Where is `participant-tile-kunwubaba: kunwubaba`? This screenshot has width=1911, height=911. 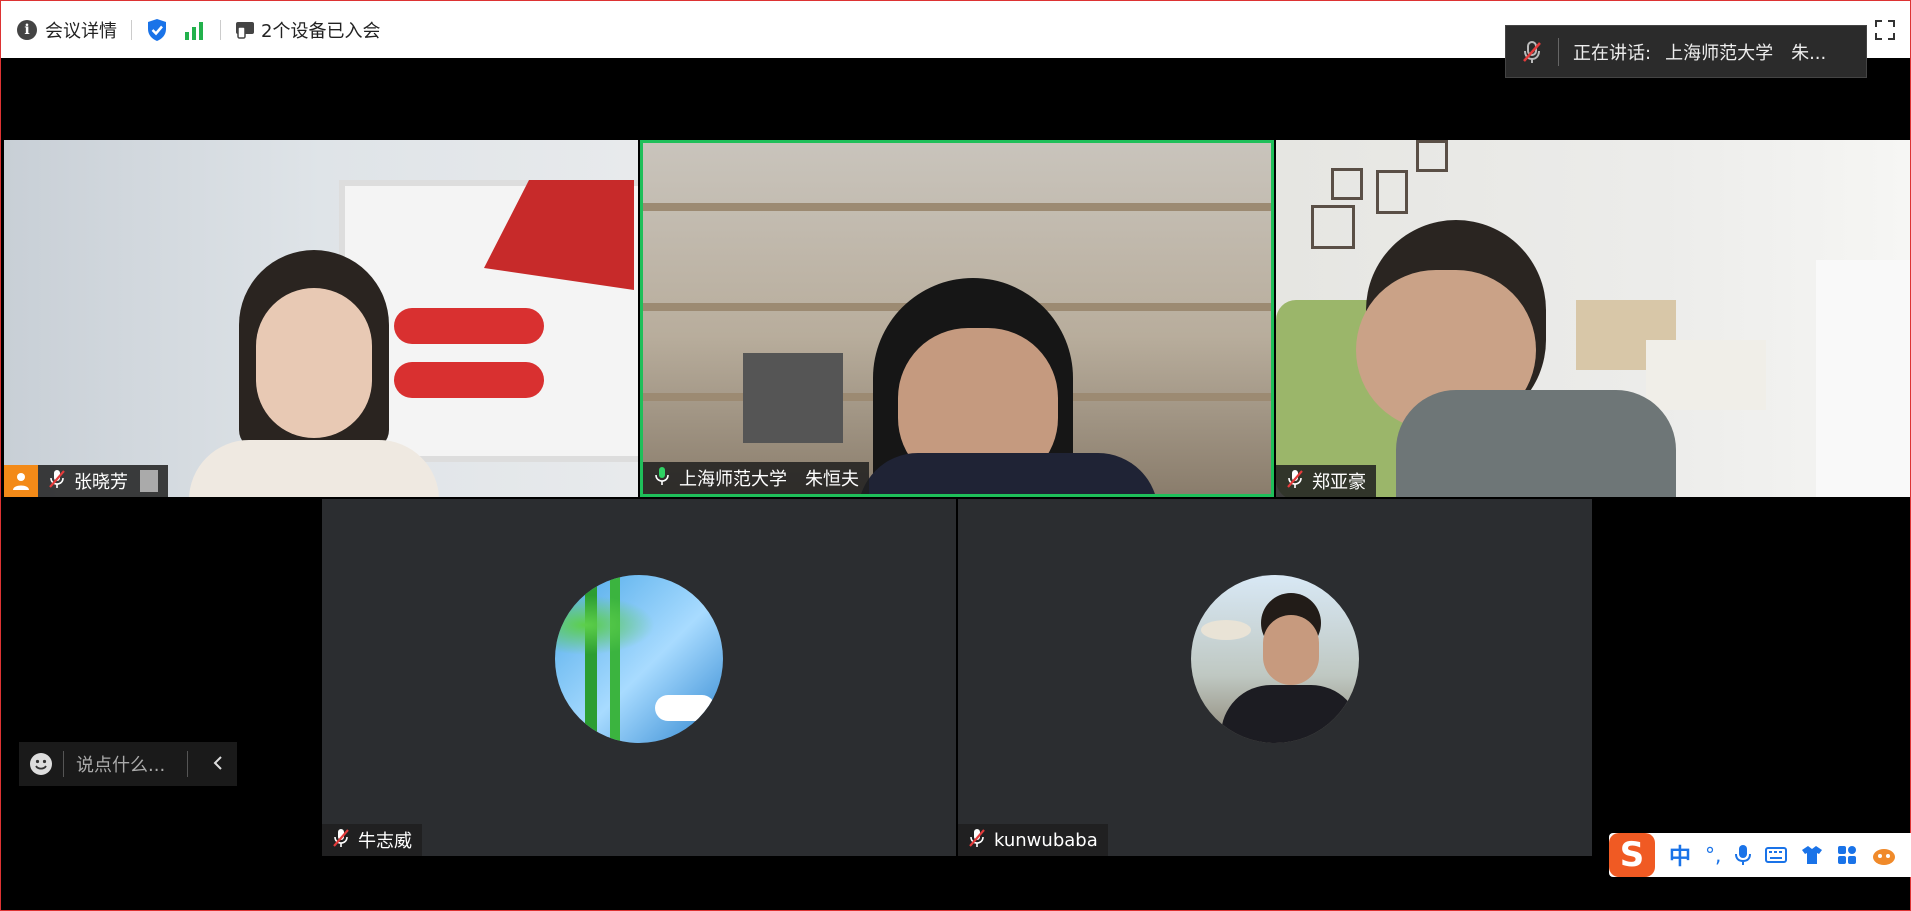
participant-tile-kunwubaba: kunwubaba is located at coordinates (1275, 677).